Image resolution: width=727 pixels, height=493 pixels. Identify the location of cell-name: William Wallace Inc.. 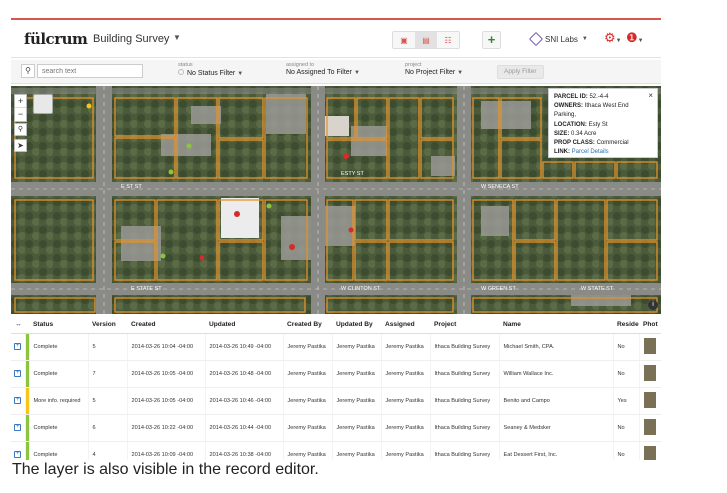
(556, 374).